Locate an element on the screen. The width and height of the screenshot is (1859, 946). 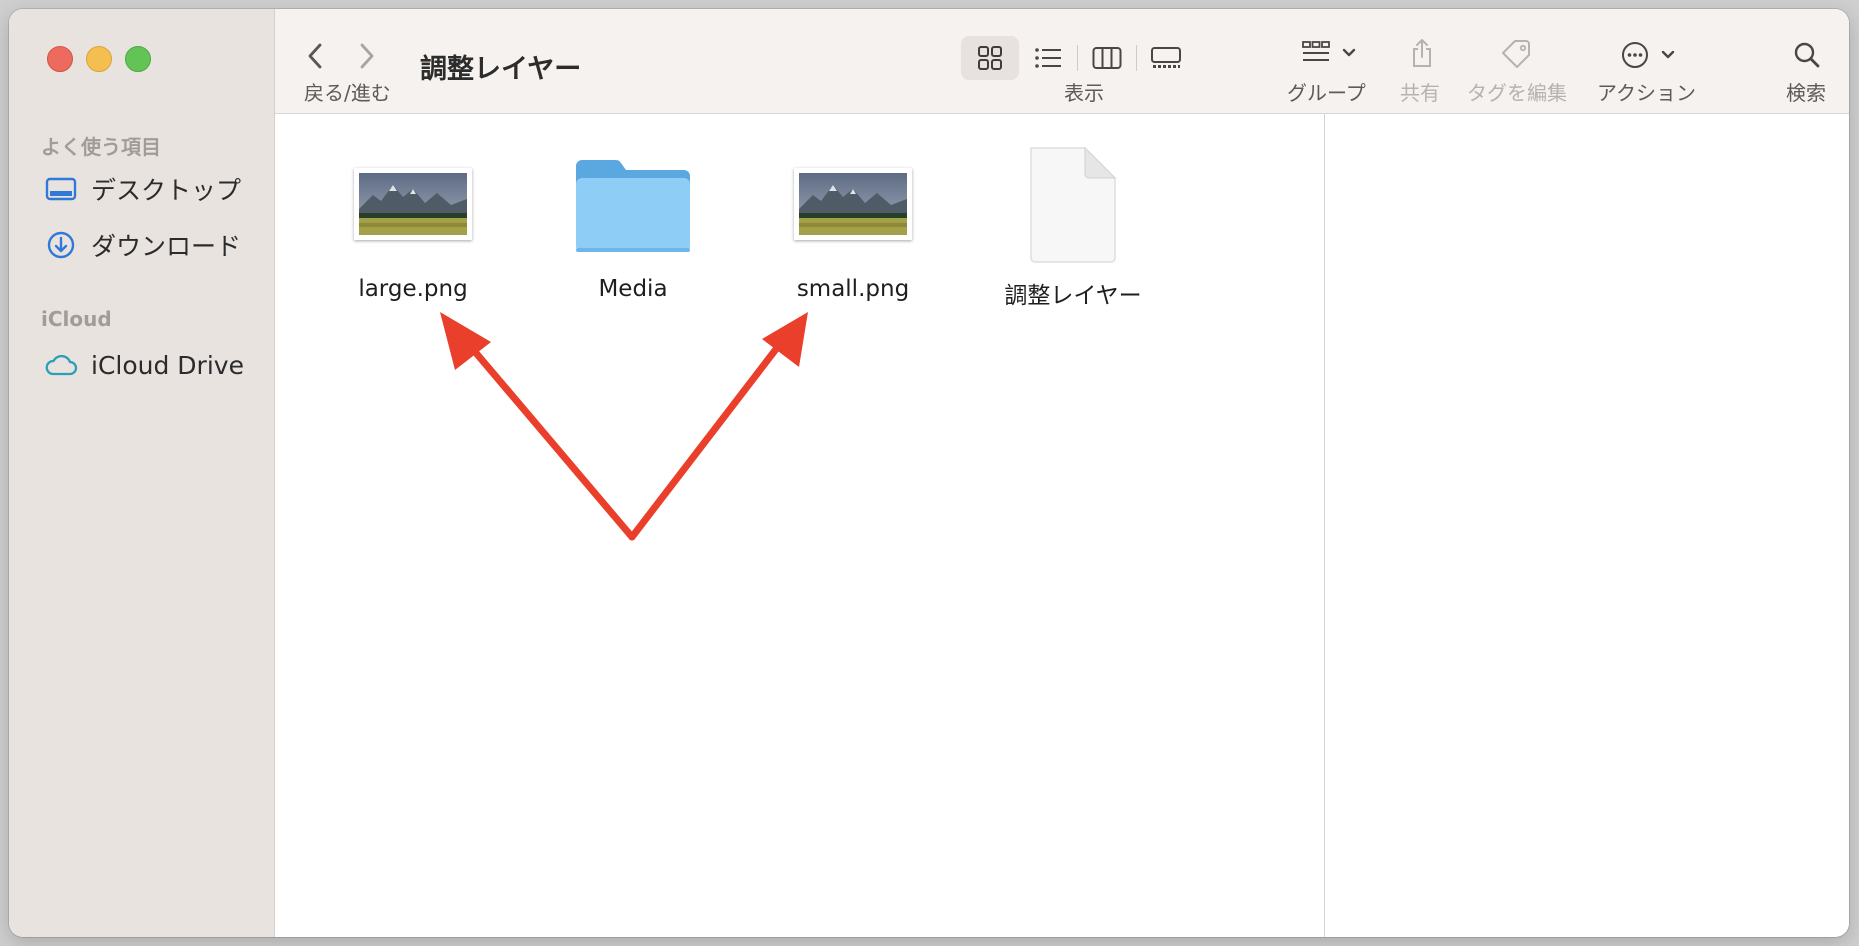
cloud-icon is located at coordinates (61, 365).